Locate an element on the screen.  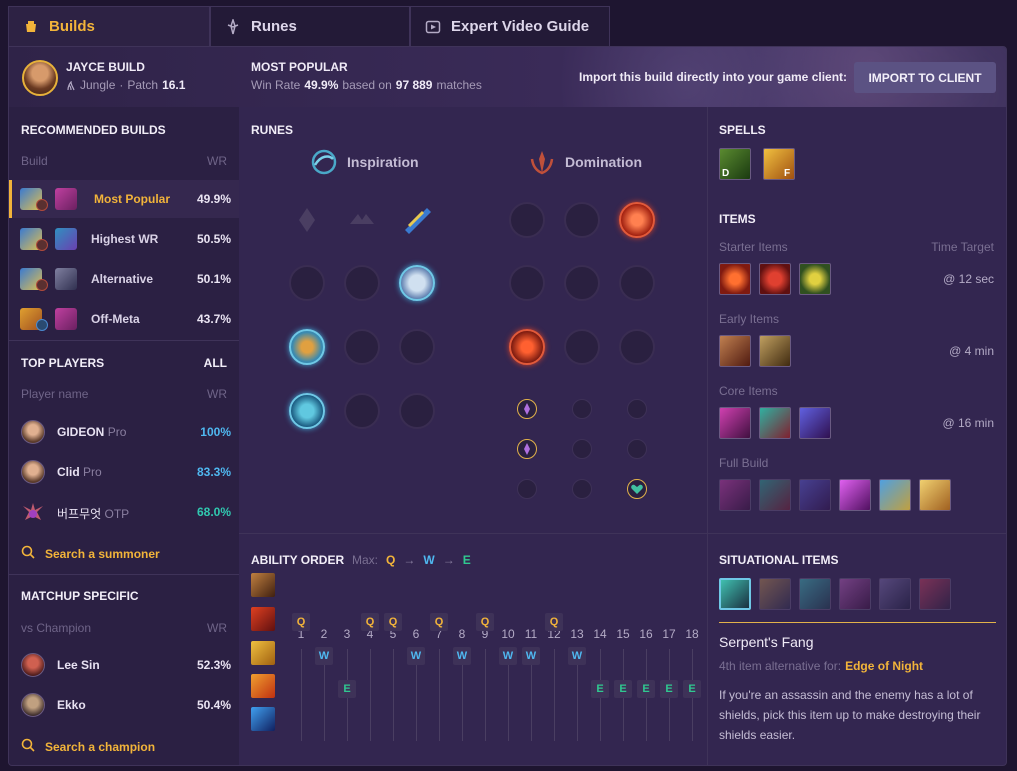
build-name: Most Popular is located at coordinates (132, 199).